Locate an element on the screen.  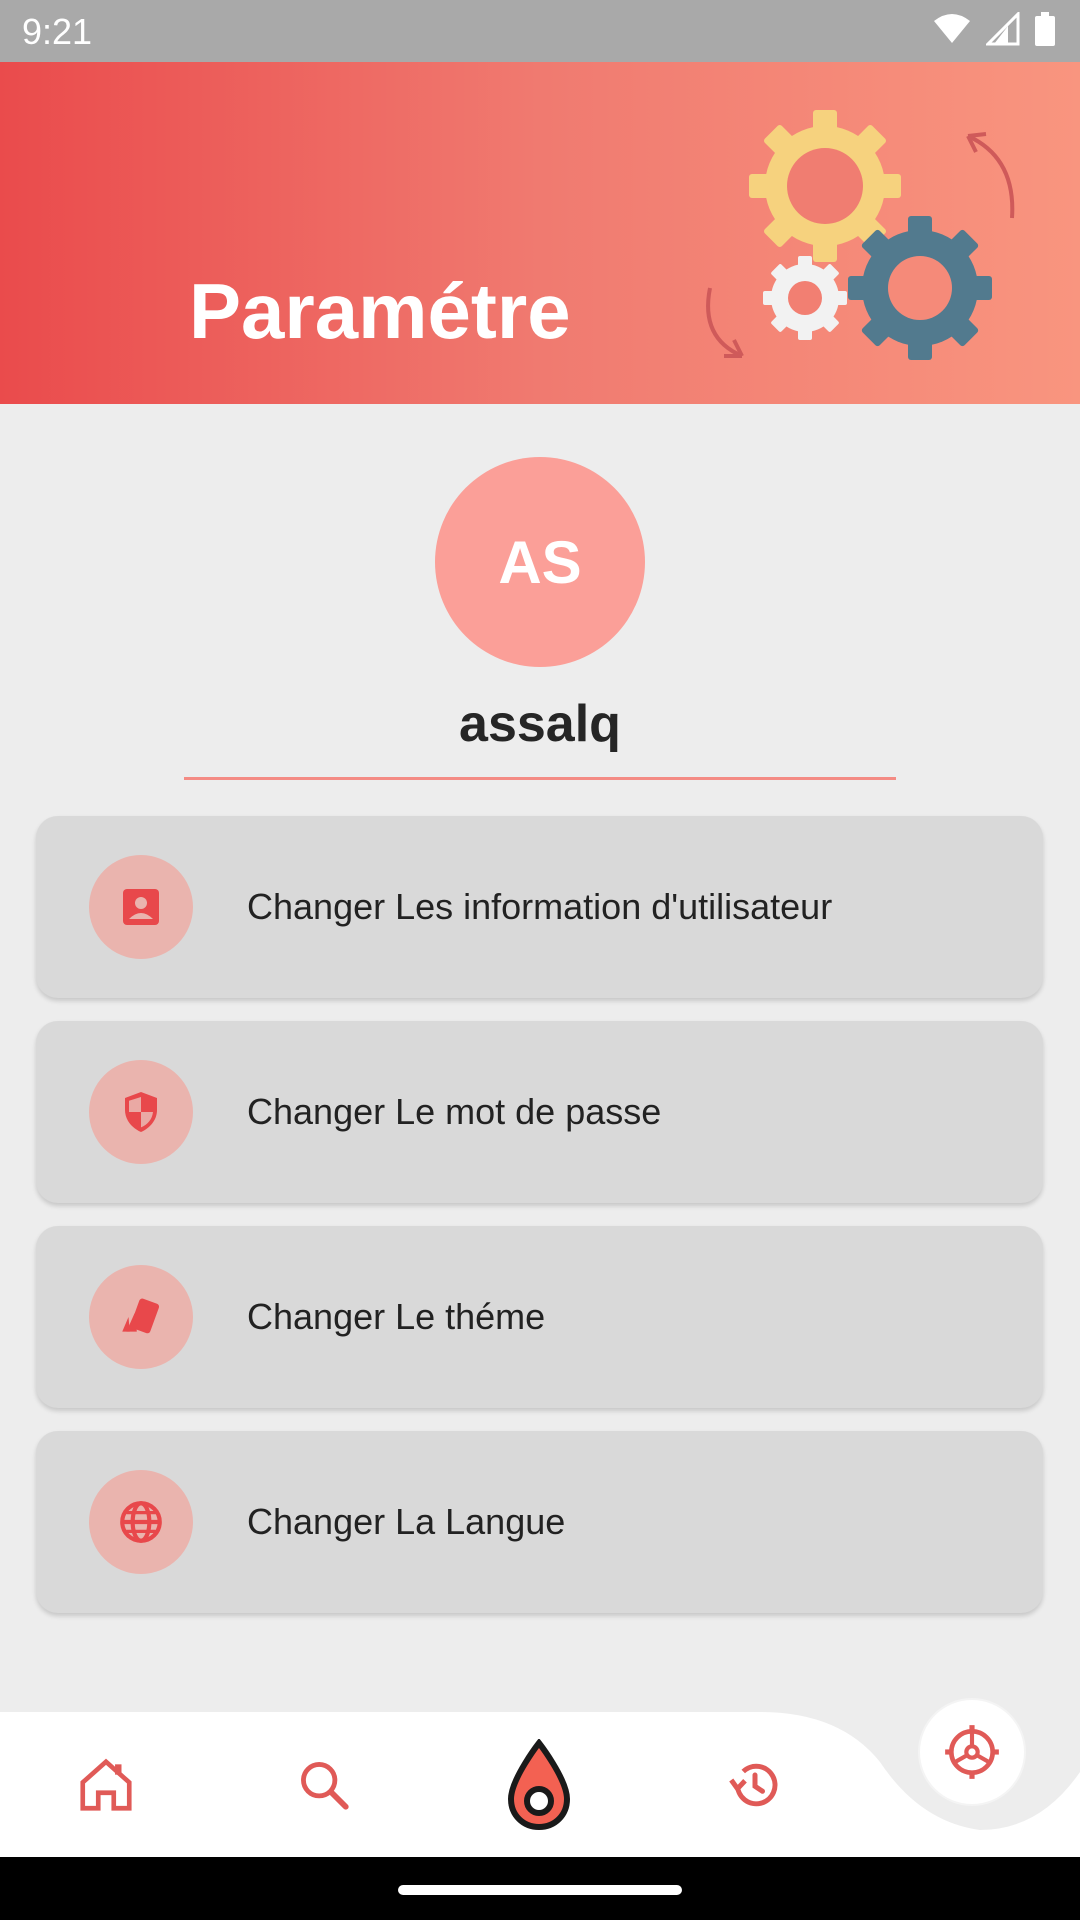
avatar-initials: AS is located at coordinates (540, 562).